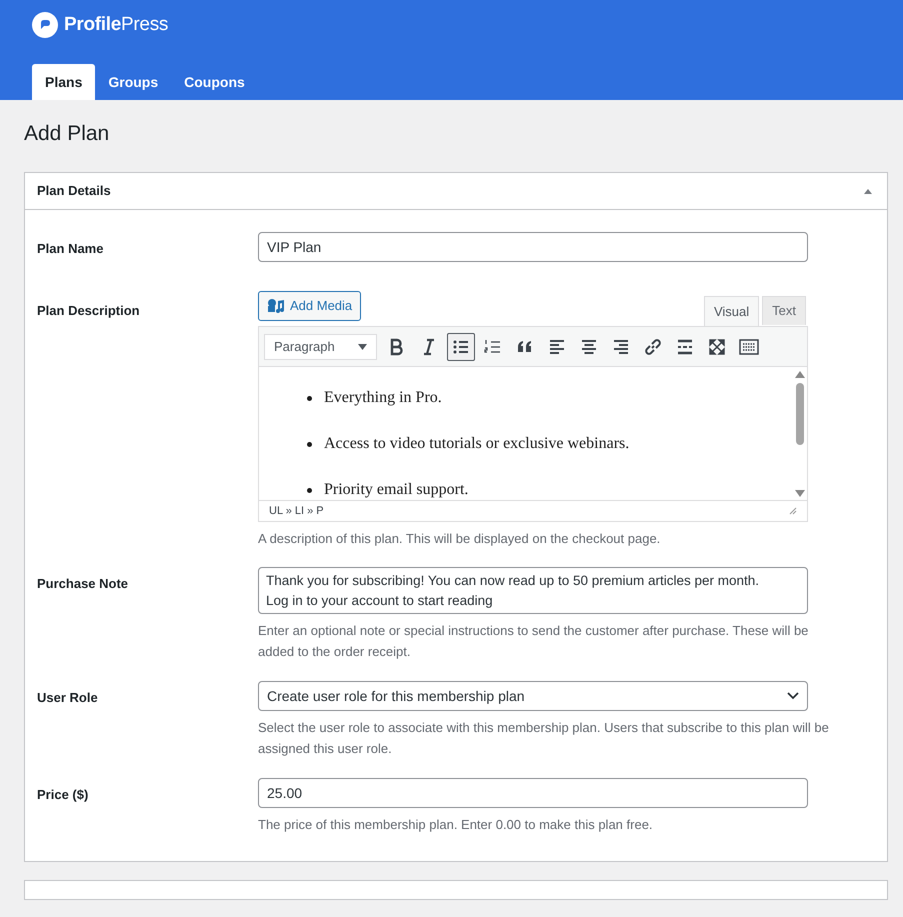 The width and height of the screenshot is (903, 917). What do you see at coordinates (533, 590) in the screenshot?
I see `text-area: Thank you for subscribing! You can now read up to 50 premium articles per month. Log in to your account to start reading` at bounding box center [533, 590].